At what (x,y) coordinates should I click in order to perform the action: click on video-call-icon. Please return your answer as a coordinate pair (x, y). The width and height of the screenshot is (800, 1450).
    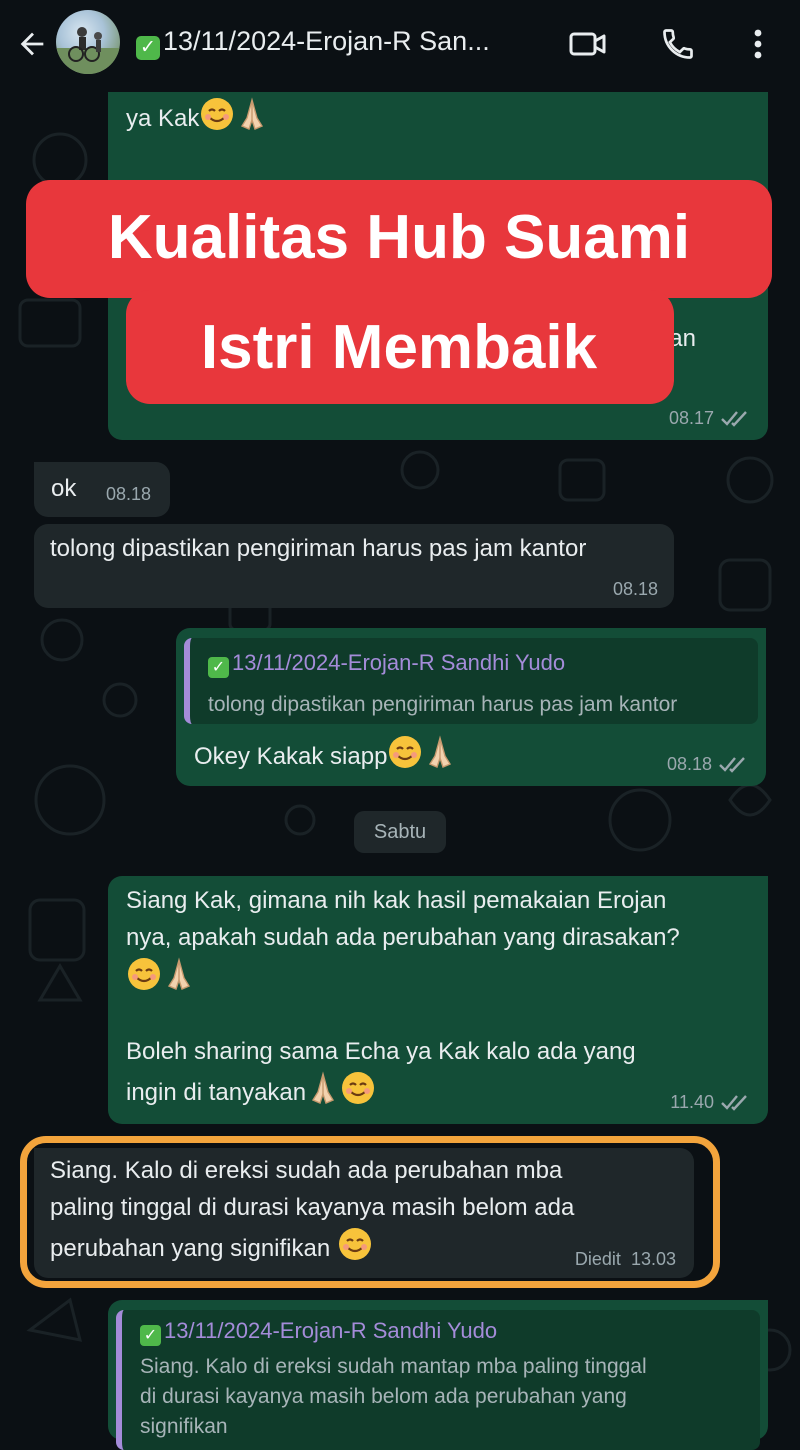
    Looking at the image, I should click on (588, 44).